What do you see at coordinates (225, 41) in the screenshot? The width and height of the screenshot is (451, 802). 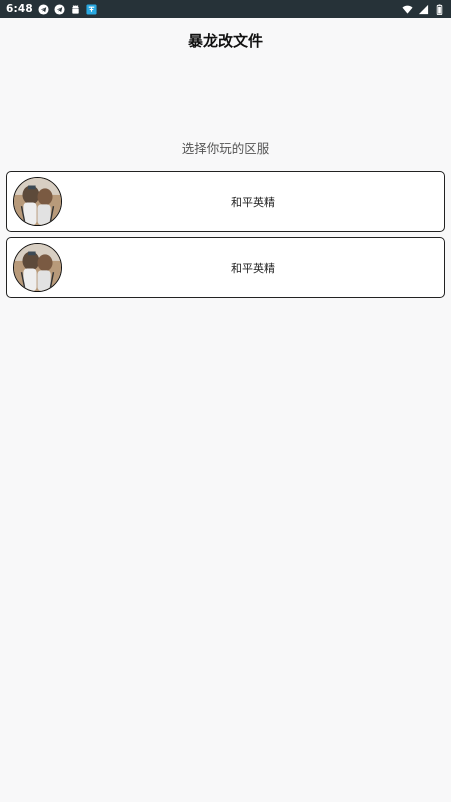 I see `app-title: 暴龙改文件` at bounding box center [225, 41].